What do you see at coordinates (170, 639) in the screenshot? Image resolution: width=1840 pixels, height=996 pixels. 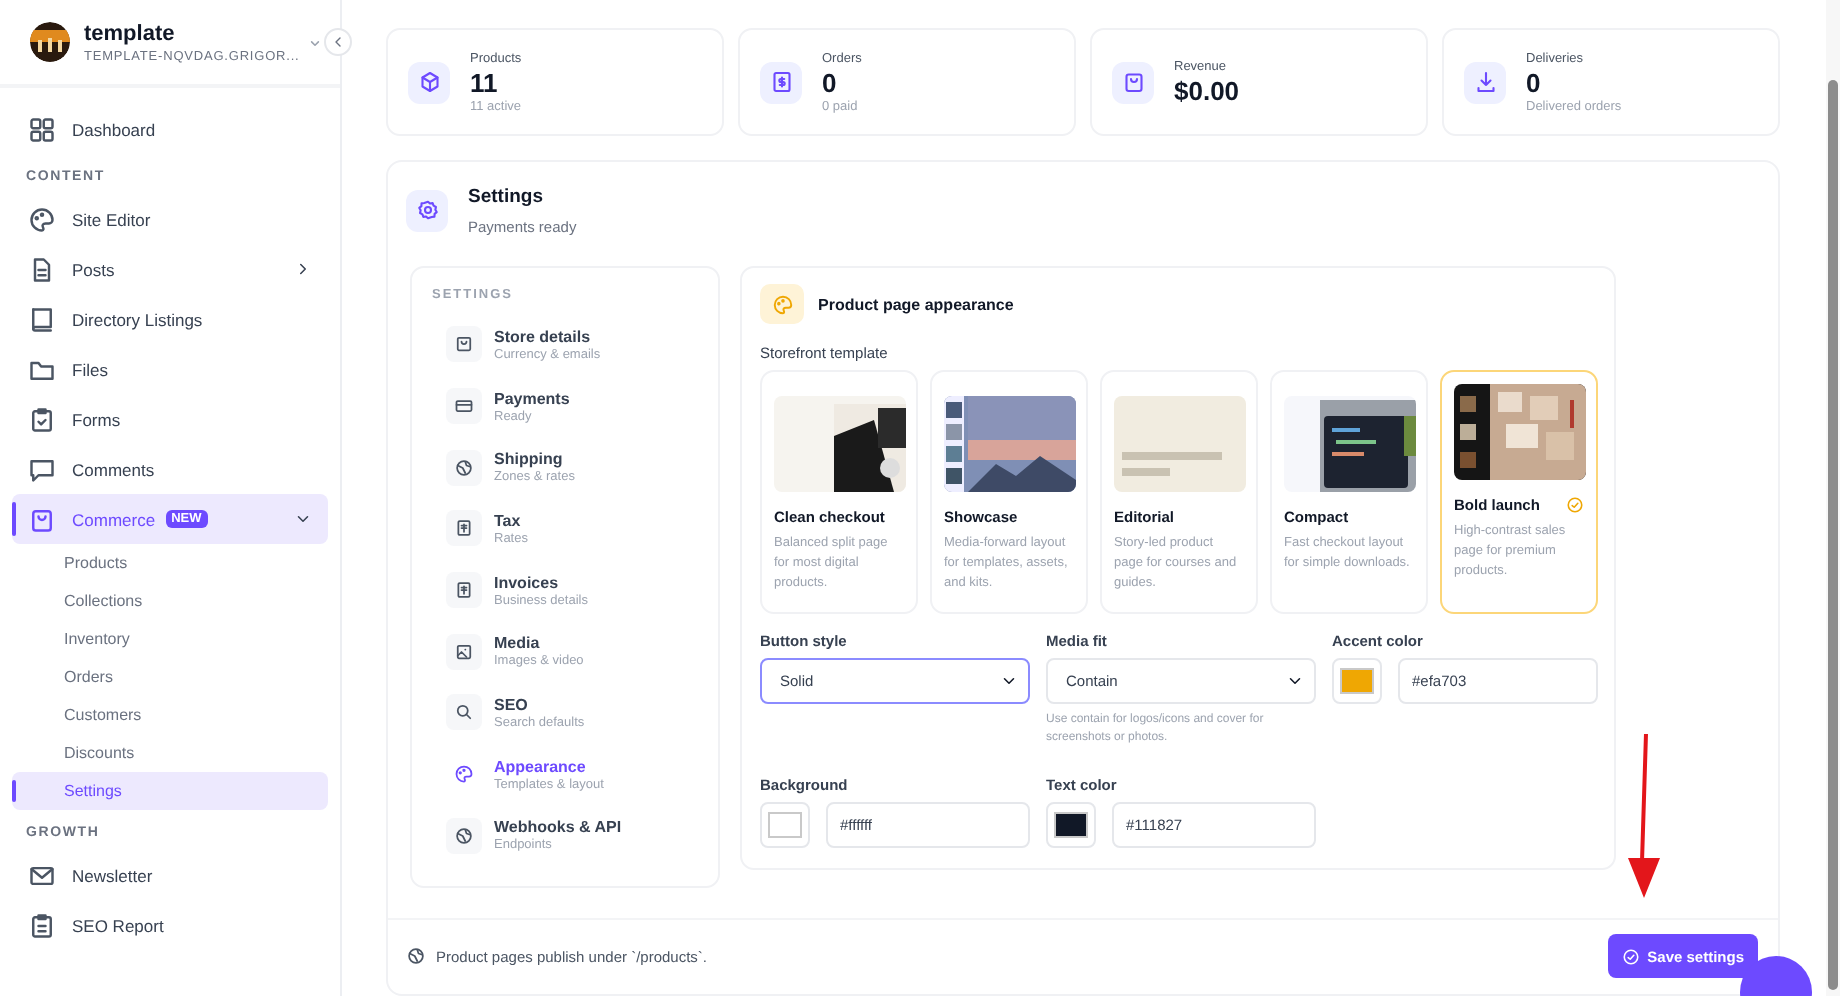 I see `submenu-item: Inventory` at bounding box center [170, 639].